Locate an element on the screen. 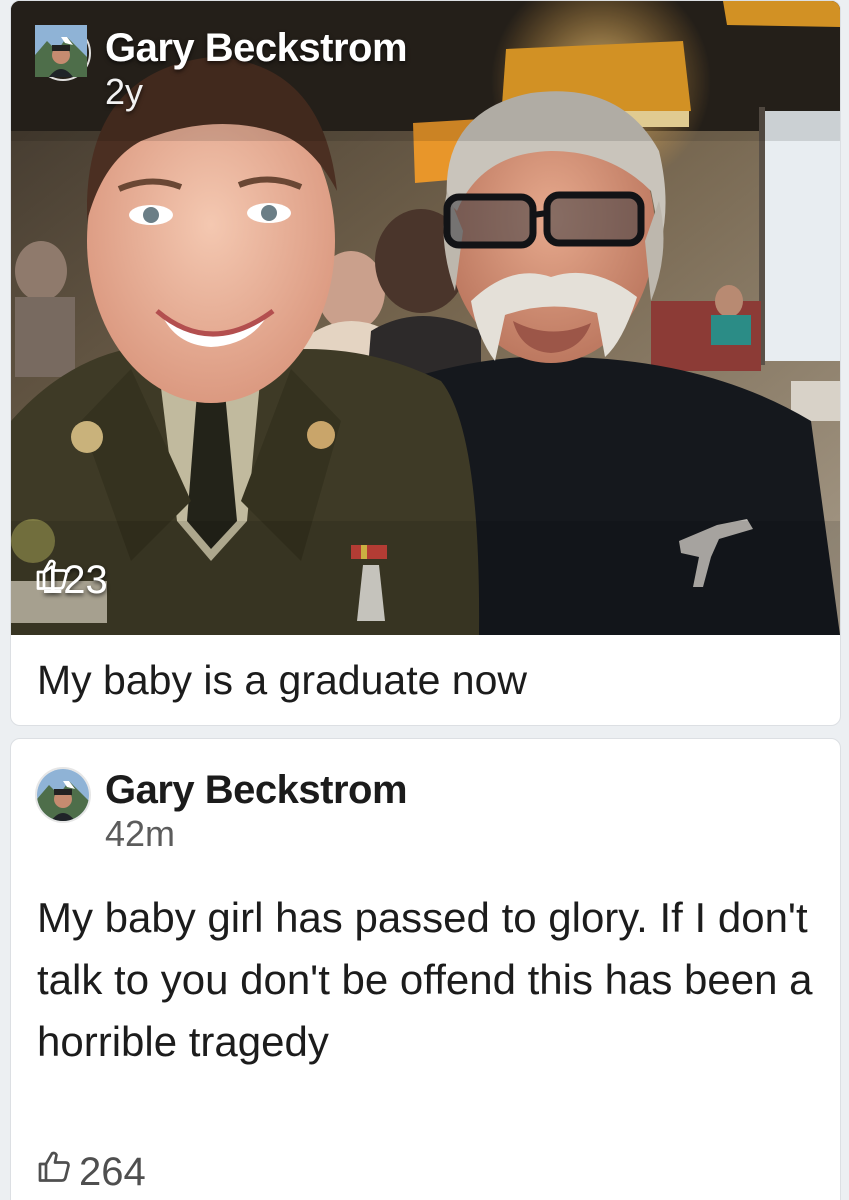  post-caption: My baby is a graduate now is located at coordinates (282, 680).